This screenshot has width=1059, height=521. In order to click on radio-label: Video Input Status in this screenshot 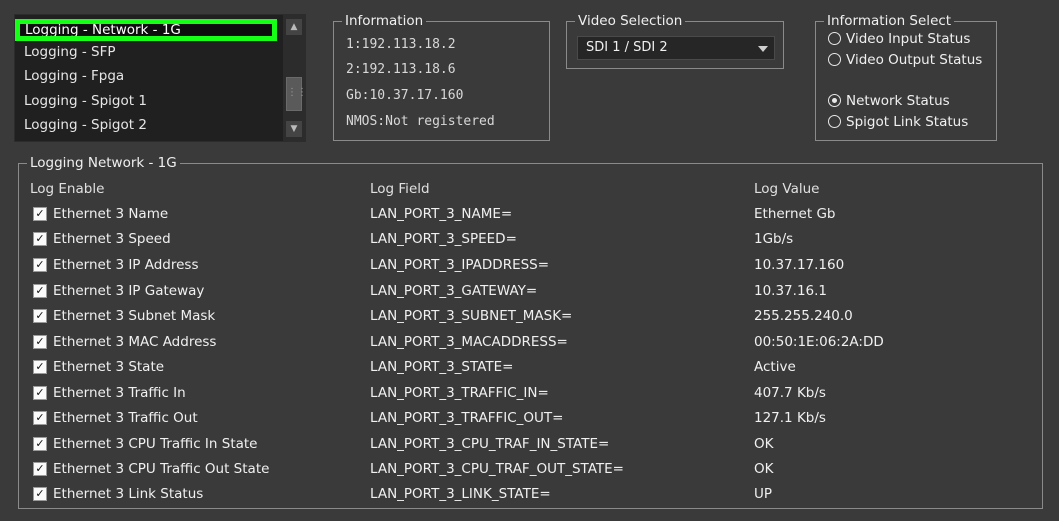, I will do `click(908, 39)`.